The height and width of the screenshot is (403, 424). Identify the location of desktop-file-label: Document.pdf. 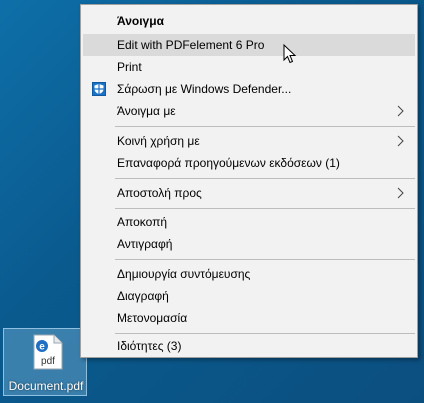
(46, 386).